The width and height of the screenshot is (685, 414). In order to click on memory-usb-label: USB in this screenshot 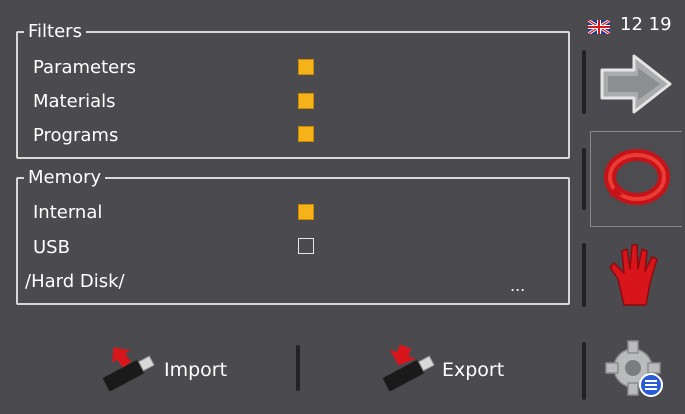, I will do `click(51, 247)`.